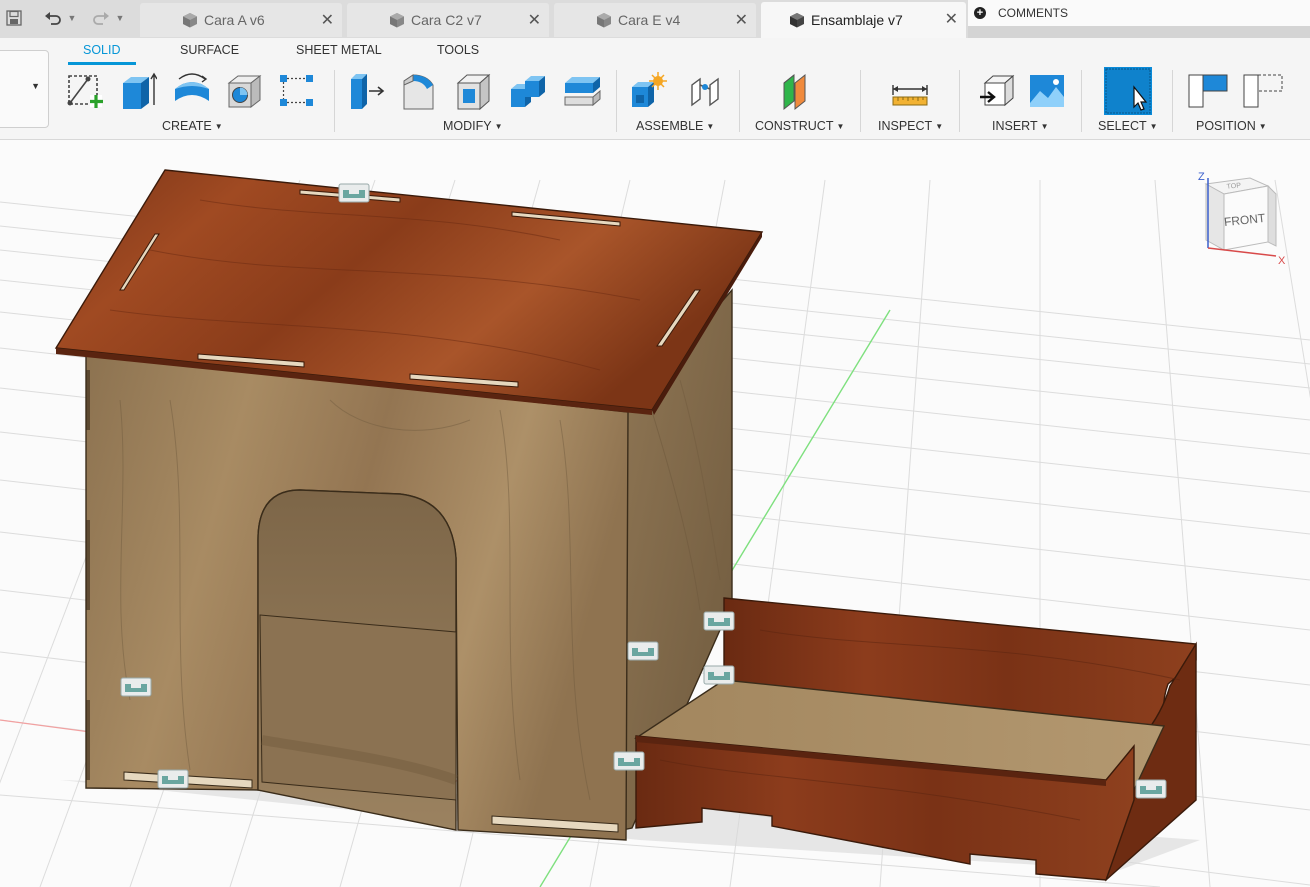 This screenshot has width=1310, height=887. Describe the element at coordinates (649, 20) in the screenshot. I see `tab-label: Cara E v4` at that location.